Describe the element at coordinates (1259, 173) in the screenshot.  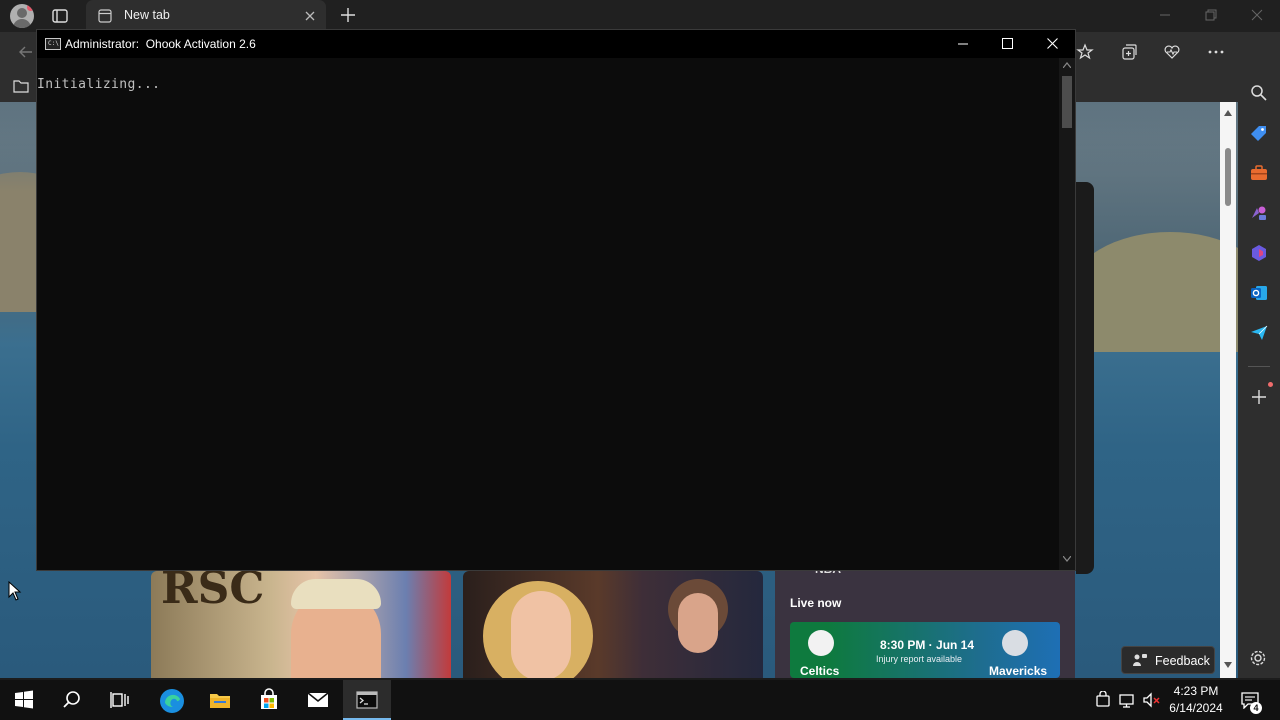
I see `tools-icon` at that location.